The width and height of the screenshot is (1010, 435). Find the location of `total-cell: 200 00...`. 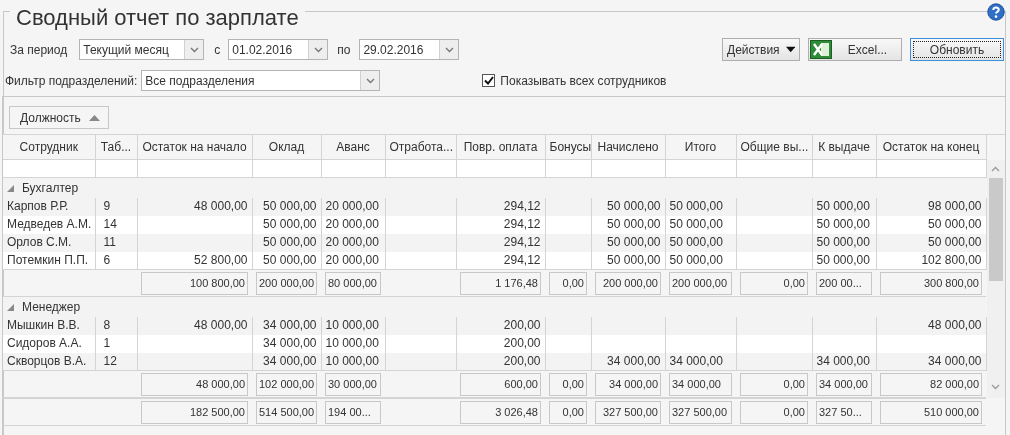

total-cell: 200 00... is located at coordinates (844, 283).